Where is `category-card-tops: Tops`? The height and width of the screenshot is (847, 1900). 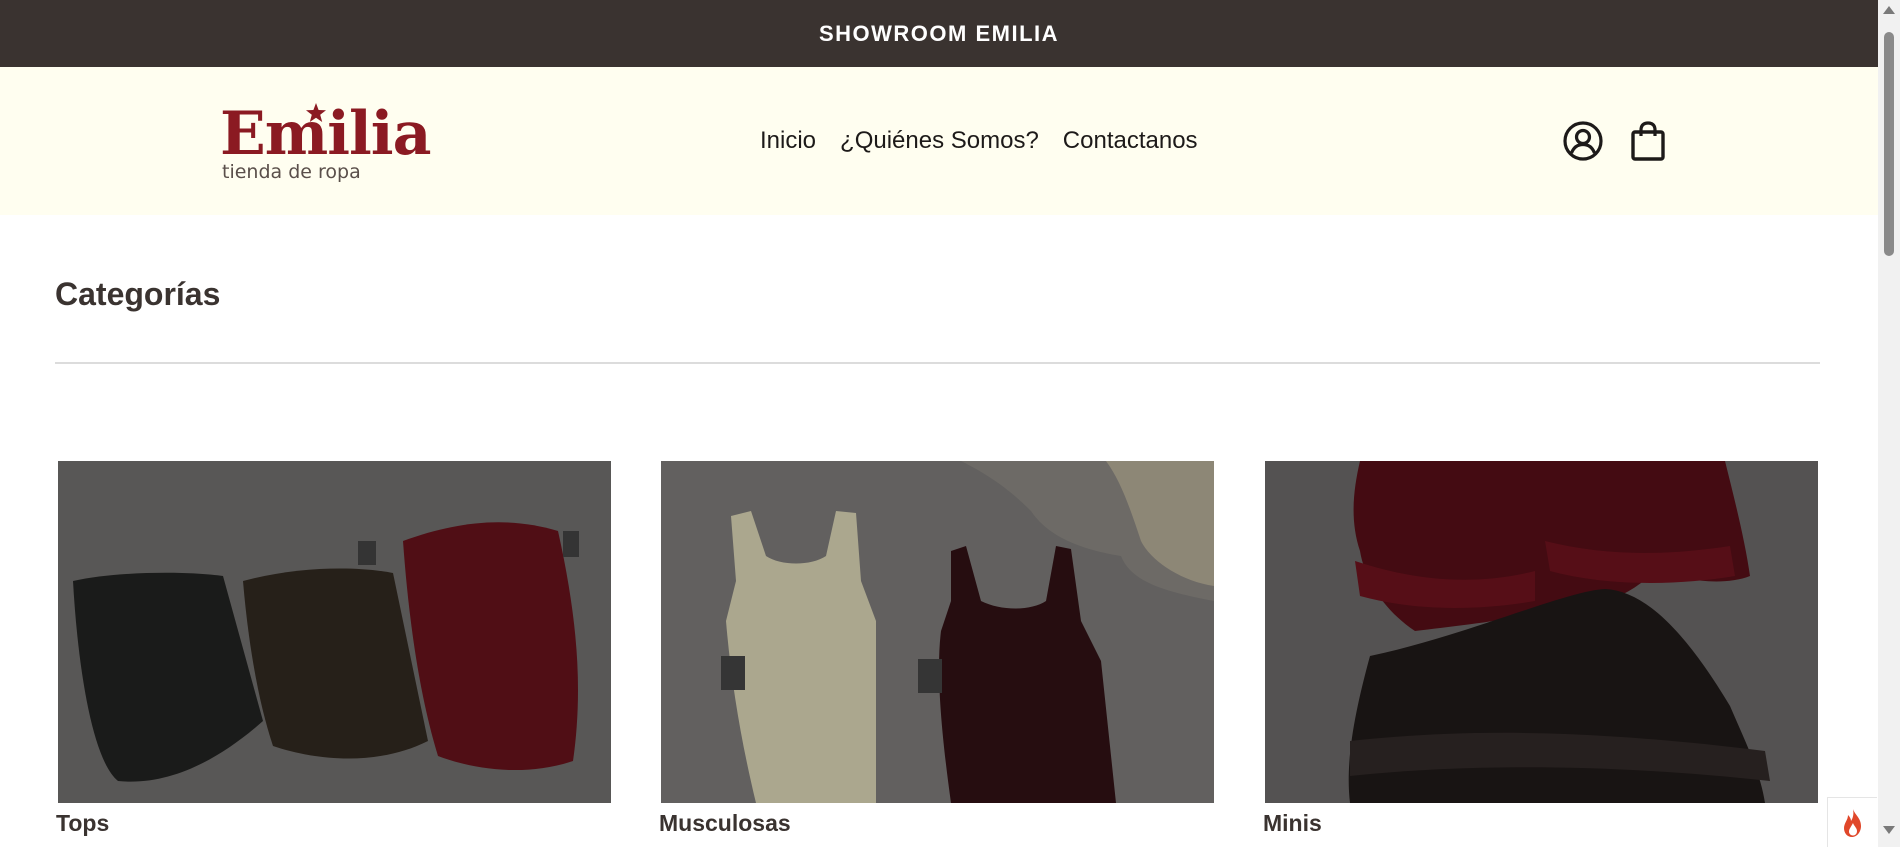 category-card-tops: Tops is located at coordinates (333, 648).